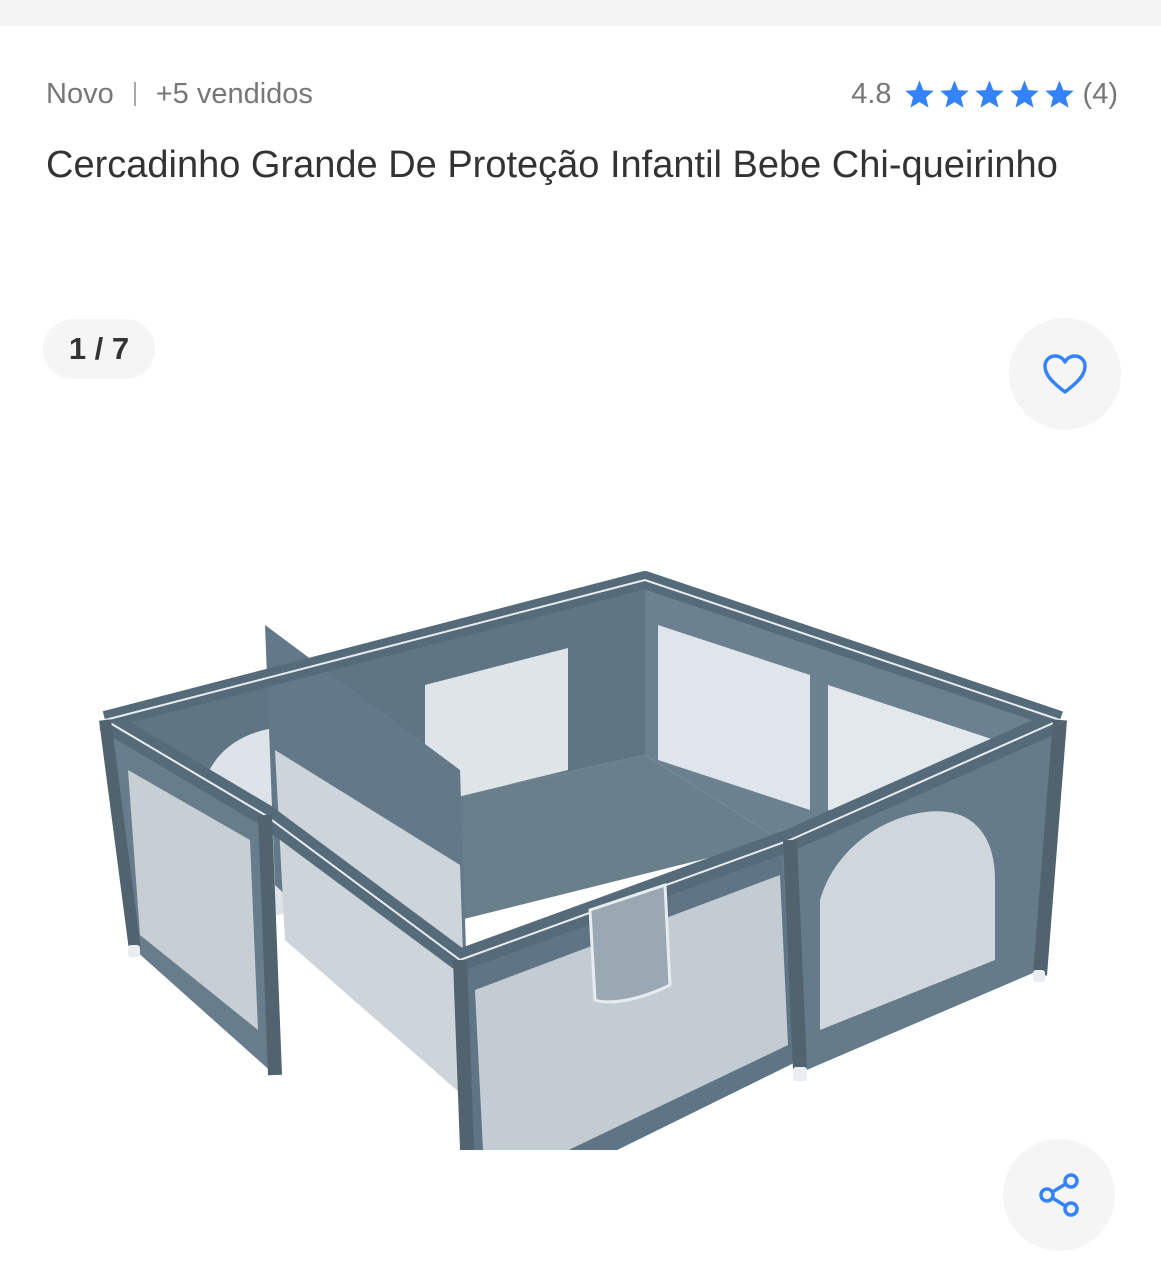  I want to click on favorite-button, so click(1065, 374).